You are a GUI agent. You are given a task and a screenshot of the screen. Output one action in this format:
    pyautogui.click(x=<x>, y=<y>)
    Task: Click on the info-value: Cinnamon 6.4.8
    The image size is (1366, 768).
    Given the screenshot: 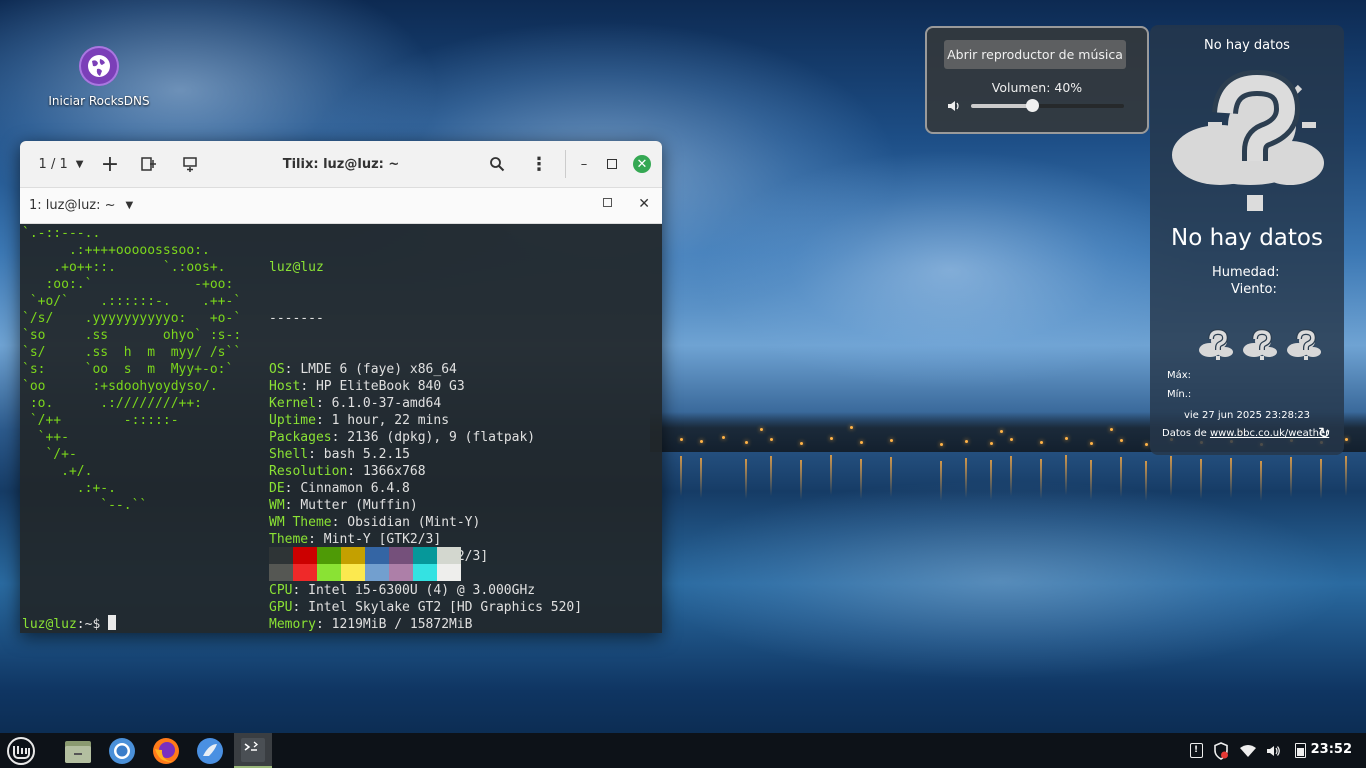 What is the action you would take?
    pyautogui.click(x=355, y=488)
    